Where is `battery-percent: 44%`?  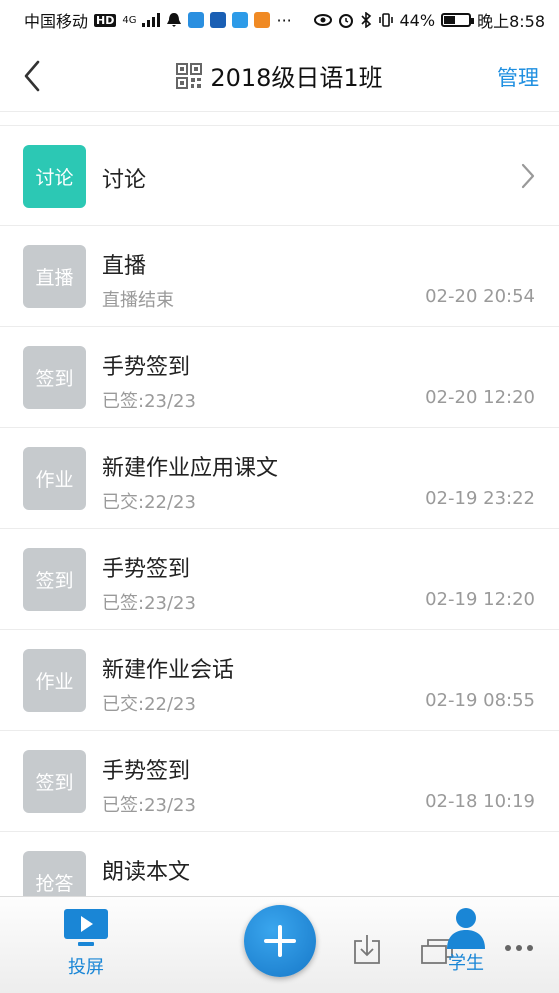
battery-percent: 44% is located at coordinates (417, 20).